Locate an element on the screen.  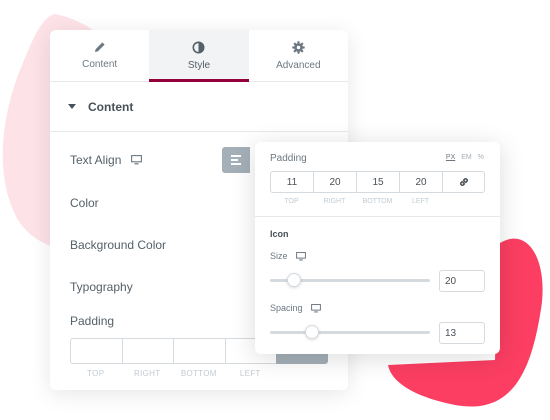
padding-label: Padding is located at coordinates (92, 321).